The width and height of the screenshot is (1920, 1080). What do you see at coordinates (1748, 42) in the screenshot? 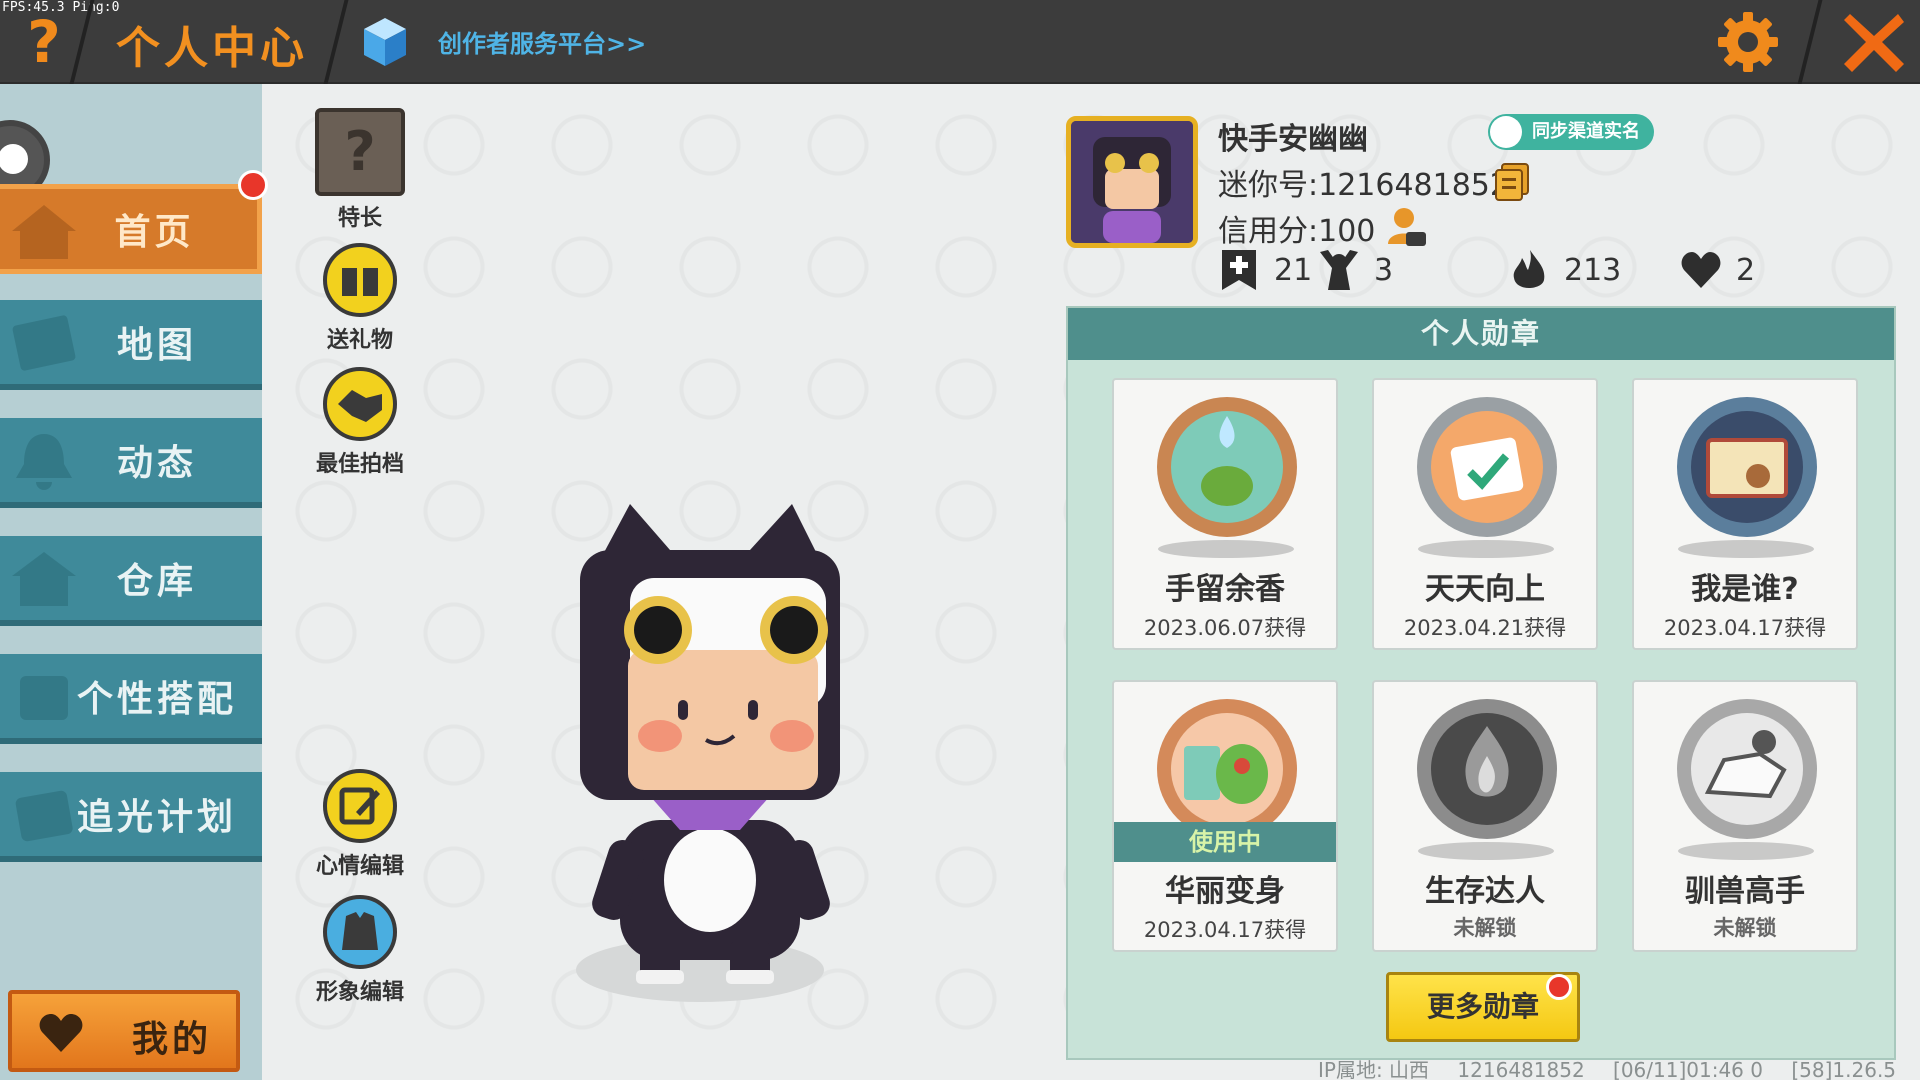
I see `gear-icon` at bounding box center [1748, 42].